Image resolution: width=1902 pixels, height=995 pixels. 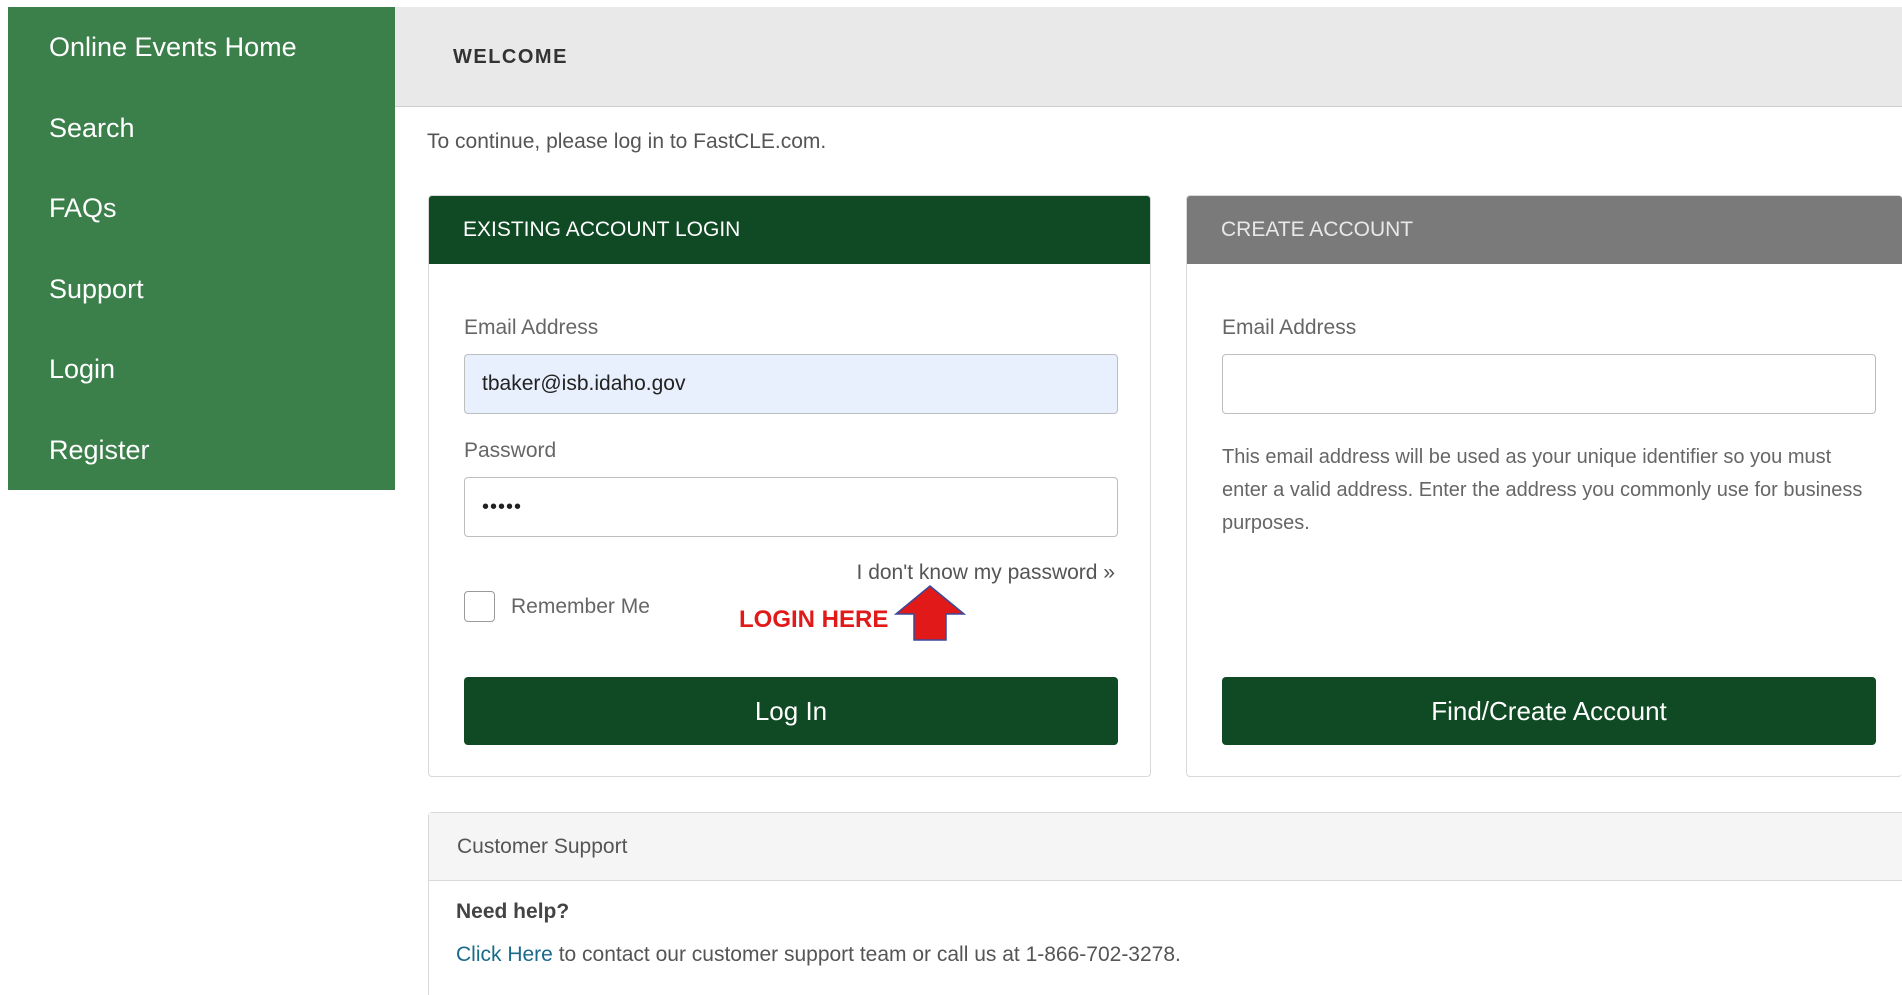 I want to click on login-email-label: Email Address, so click(x=531, y=327).